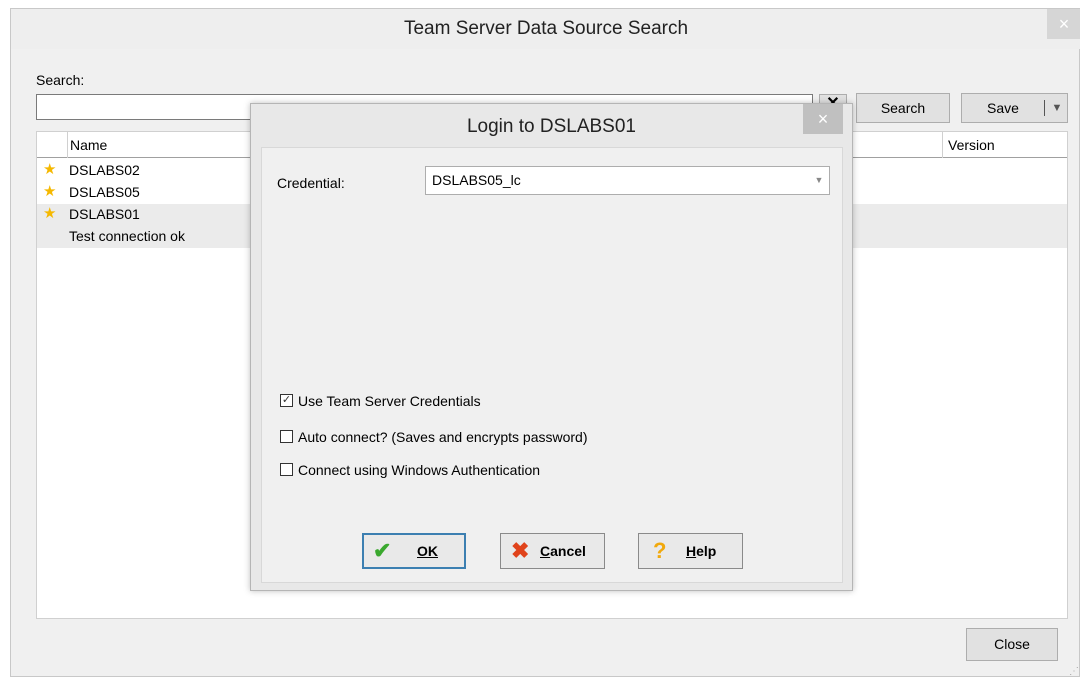 The width and height of the screenshot is (1080, 677). What do you see at coordinates (551, 126) in the screenshot?
I see `dialog-title: Login to DSLABS01` at bounding box center [551, 126].